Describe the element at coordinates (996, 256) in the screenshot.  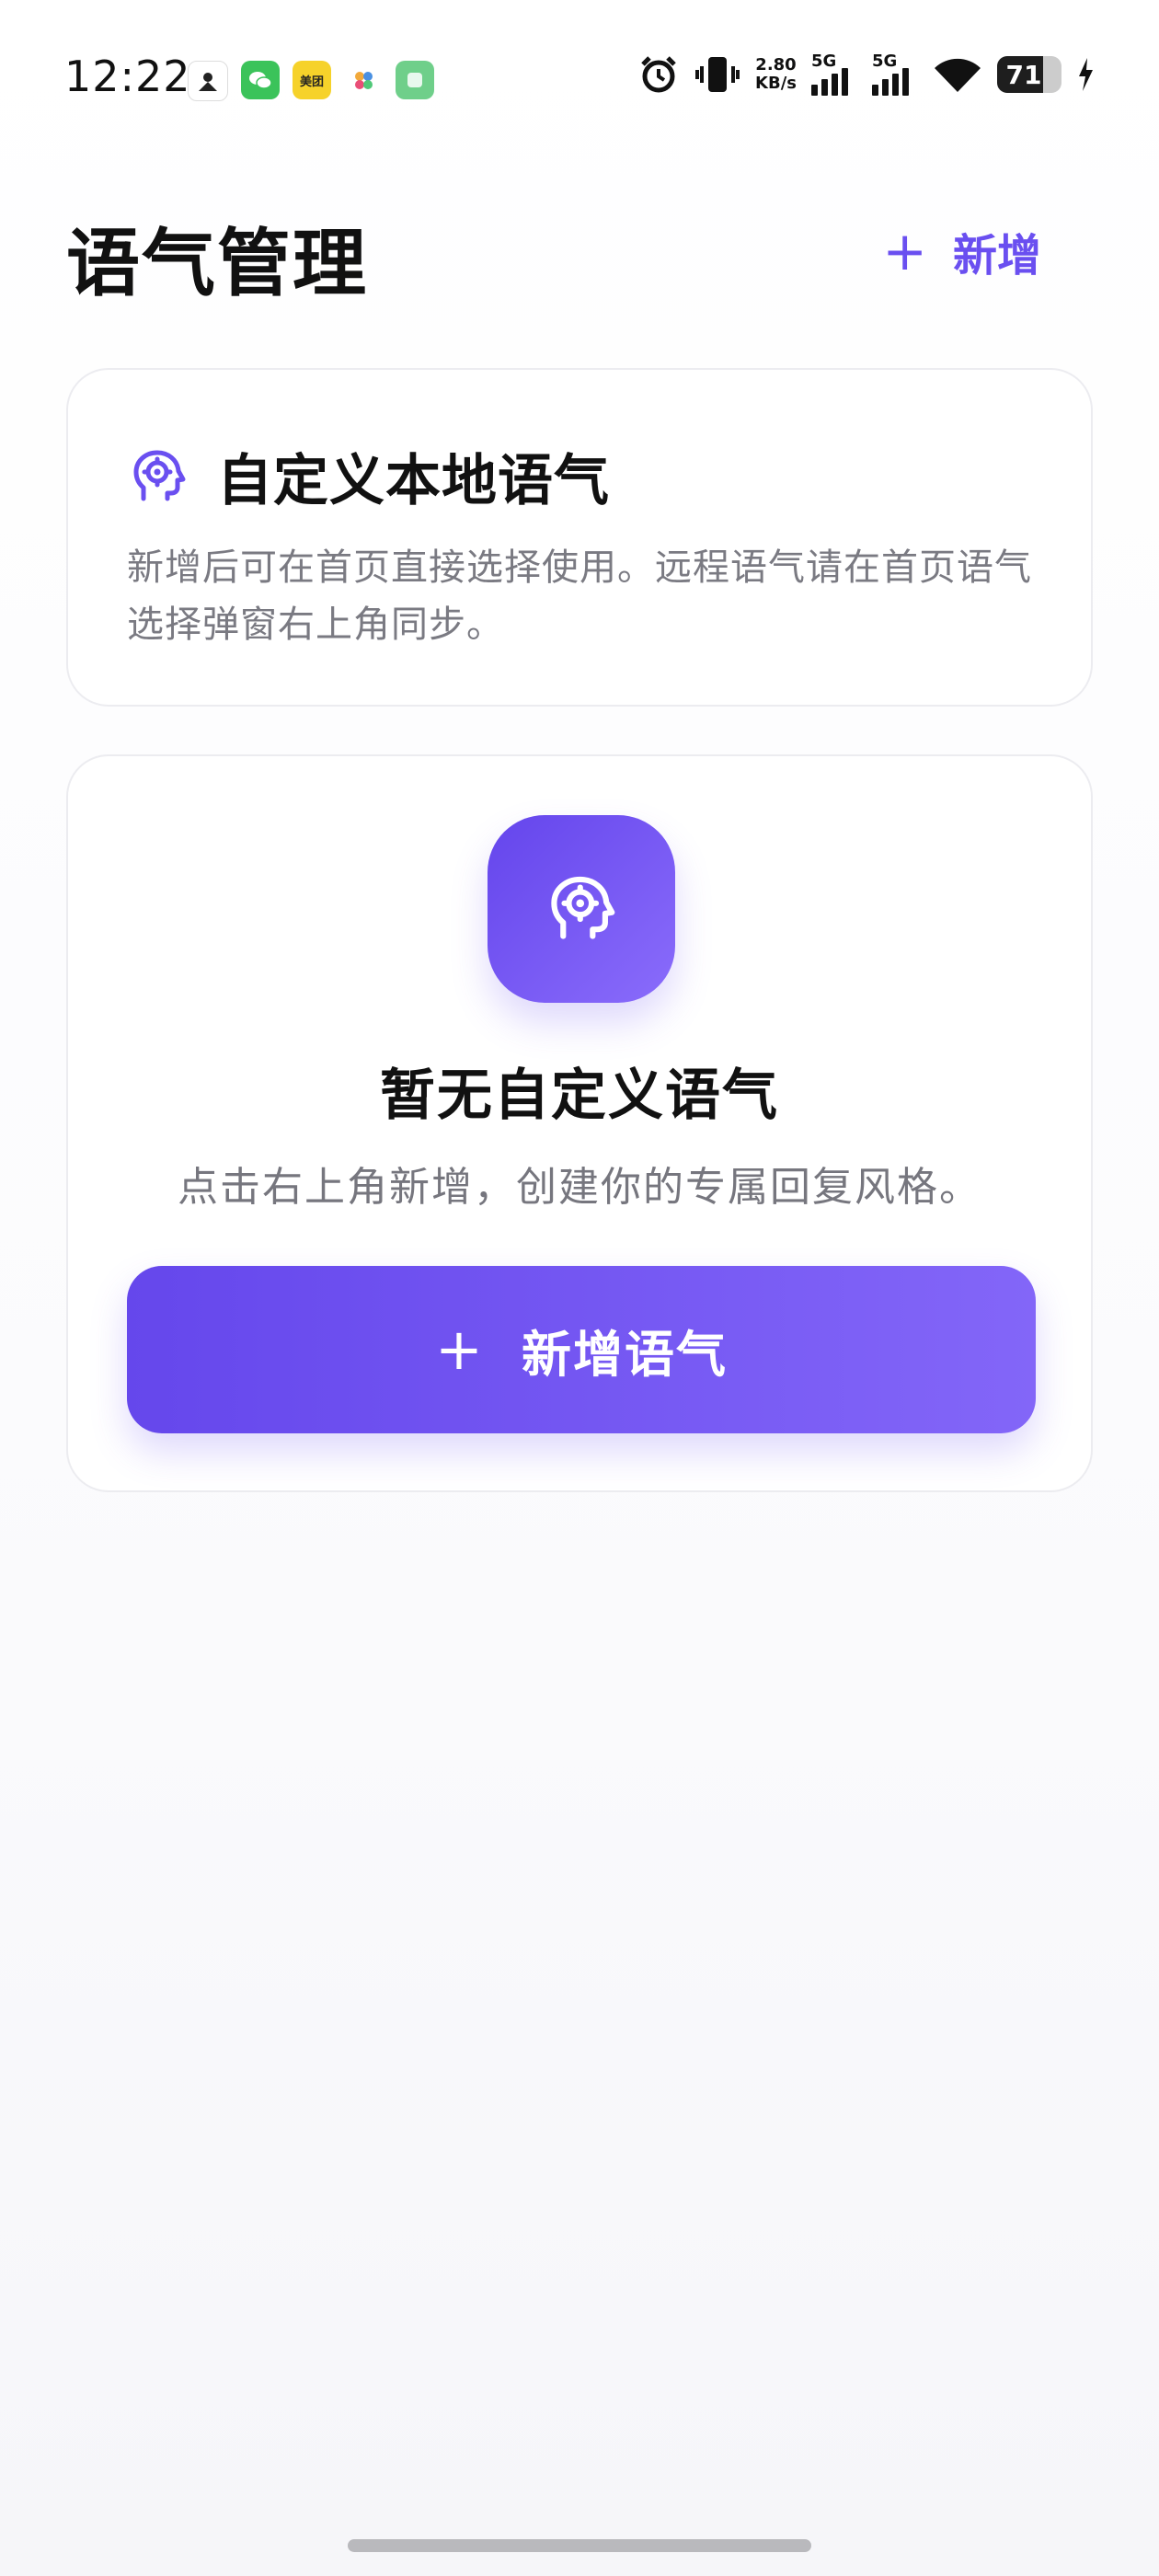
I see `add-button-label: 新增` at that location.